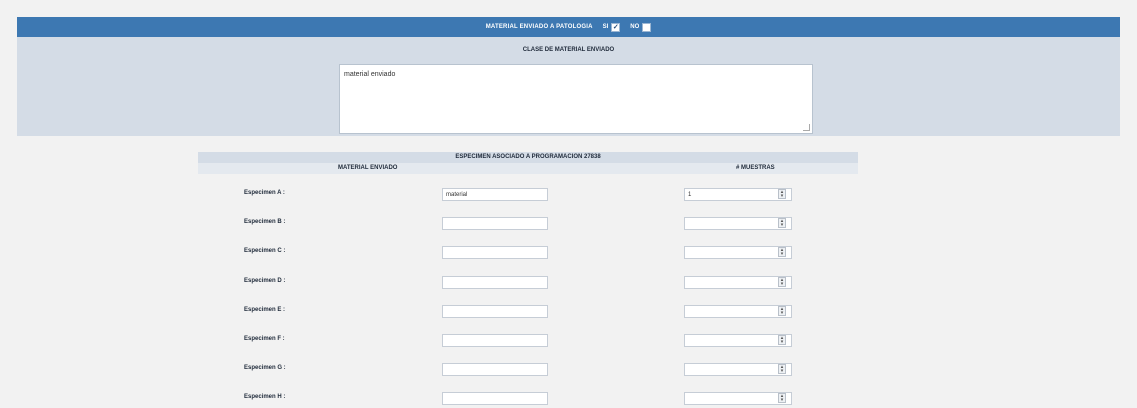 The height and width of the screenshot is (408, 1137). What do you see at coordinates (568, 50) in the screenshot?
I see `clase-material-title: CLASE DE MATERIAL ENVIADO` at bounding box center [568, 50].